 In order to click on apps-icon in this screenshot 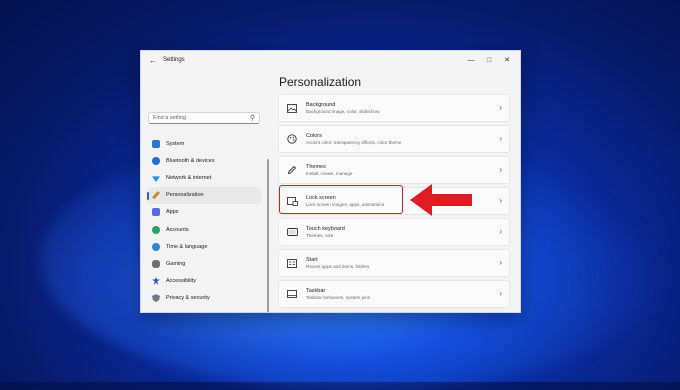, I will do `click(156, 212)`.